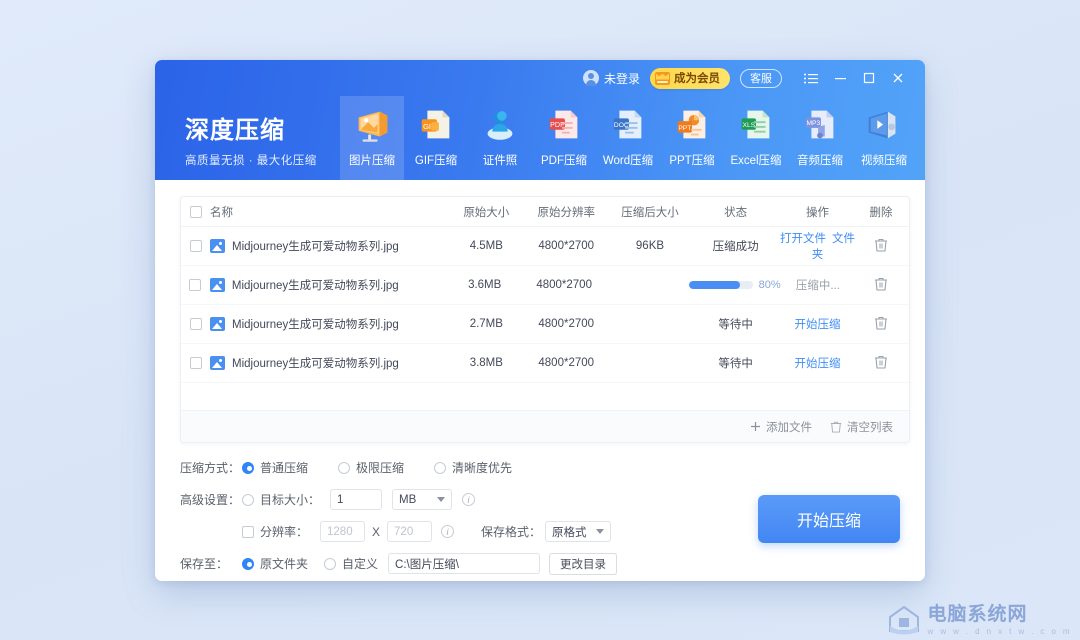 The image size is (1080, 640). Describe the element at coordinates (281, 499) in the screenshot. I see `target-size-option: 目标大小：` at that location.